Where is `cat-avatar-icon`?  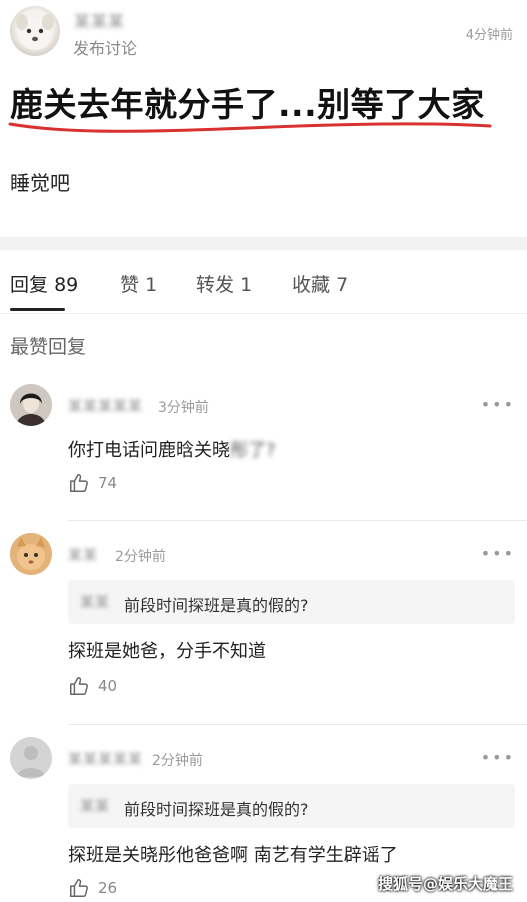
cat-avatar-icon is located at coordinates (31, 554).